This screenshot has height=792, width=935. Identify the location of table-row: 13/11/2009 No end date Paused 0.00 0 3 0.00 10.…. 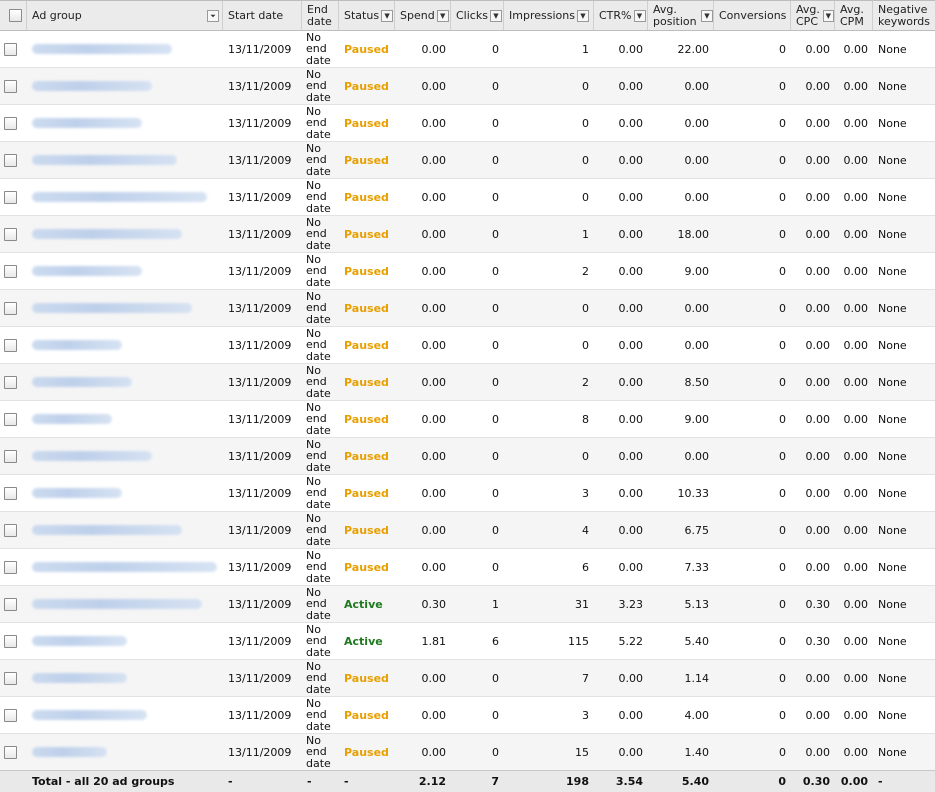
(467, 493).